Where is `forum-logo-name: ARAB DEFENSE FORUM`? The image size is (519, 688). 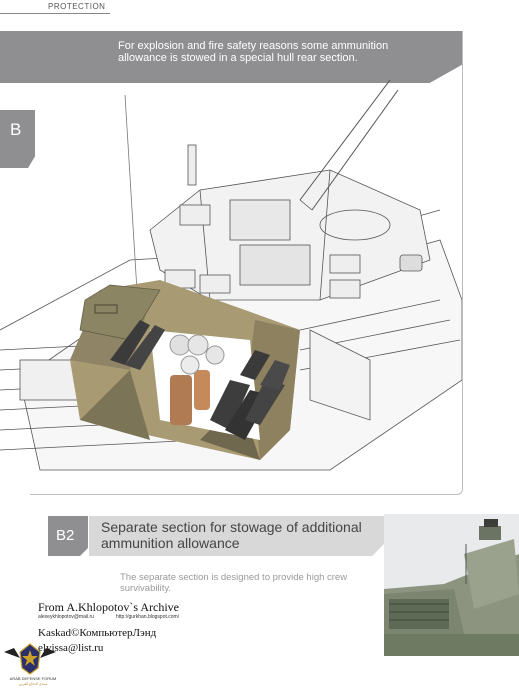 forum-logo-name: ARAB DEFENSE FORUM is located at coordinates (33, 678).